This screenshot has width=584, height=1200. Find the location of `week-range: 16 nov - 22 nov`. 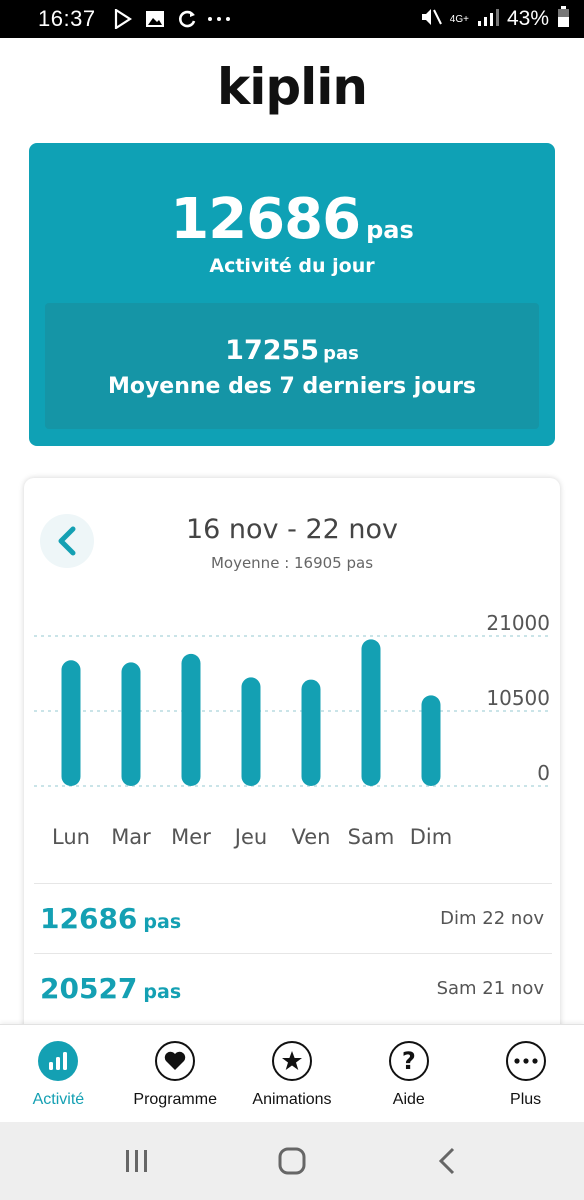

week-range: 16 nov - 22 nov is located at coordinates (291, 529).